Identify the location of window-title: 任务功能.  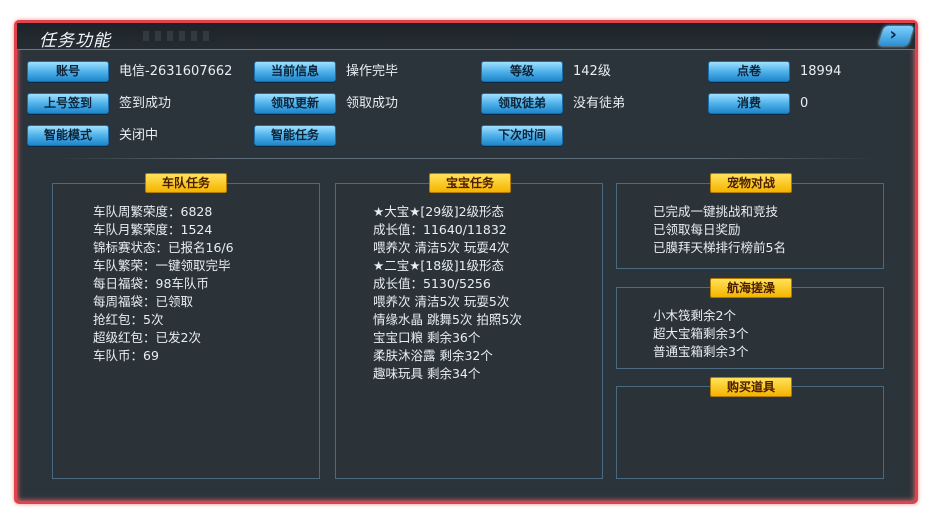
(75, 41).